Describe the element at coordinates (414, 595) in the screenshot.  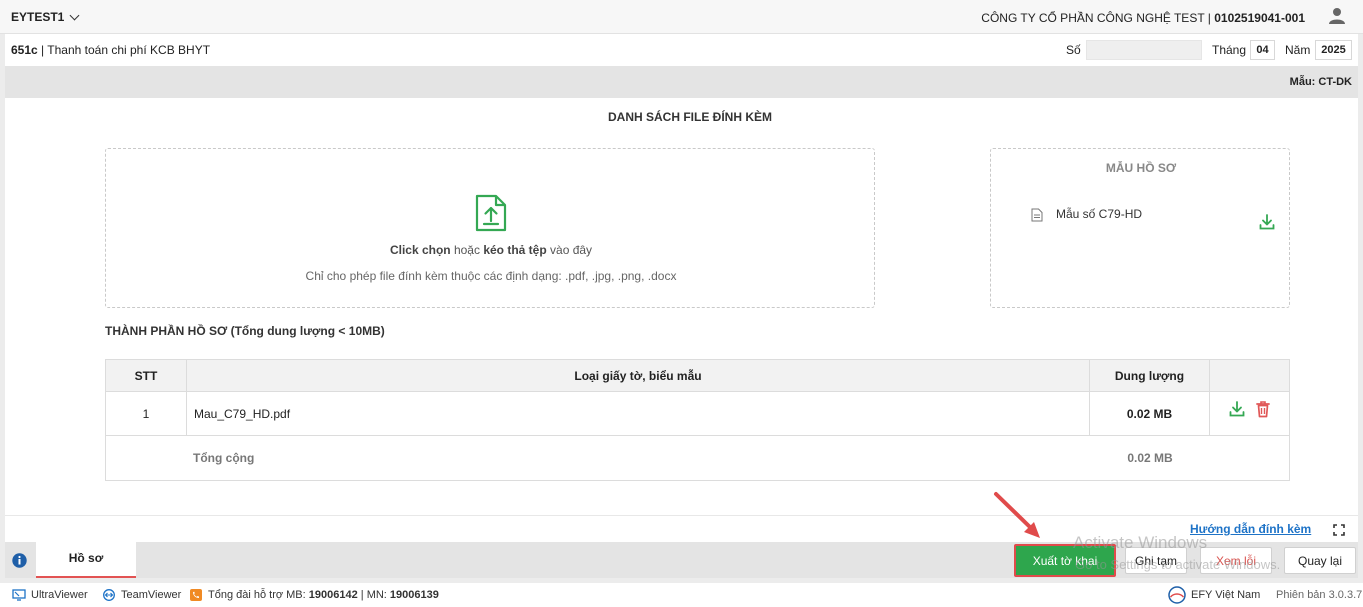
I see `support-mn-number: 19006139` at that location.